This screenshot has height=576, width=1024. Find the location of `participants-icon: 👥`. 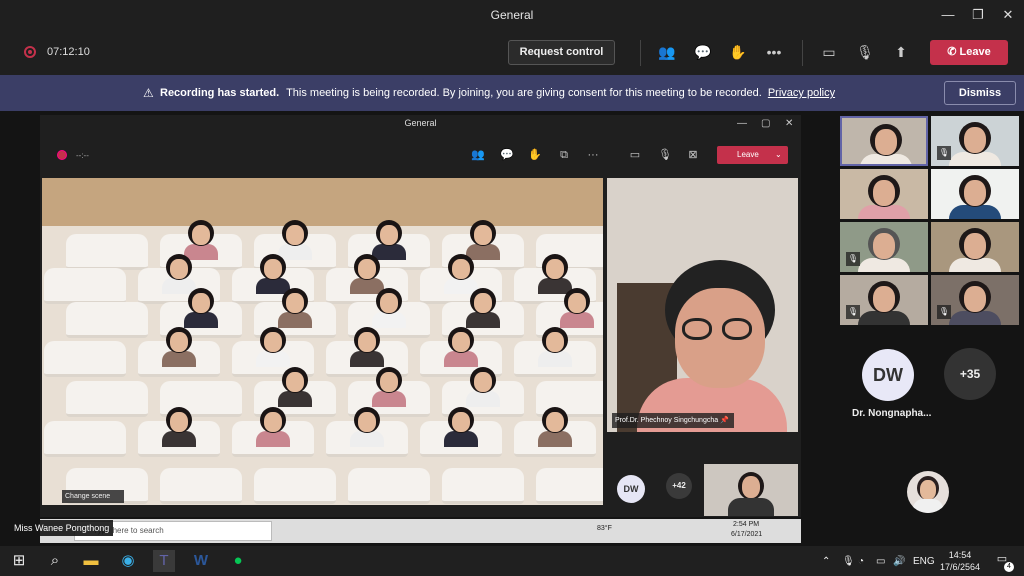

participants-icon: 👥 is located at coordinates (667, 52).